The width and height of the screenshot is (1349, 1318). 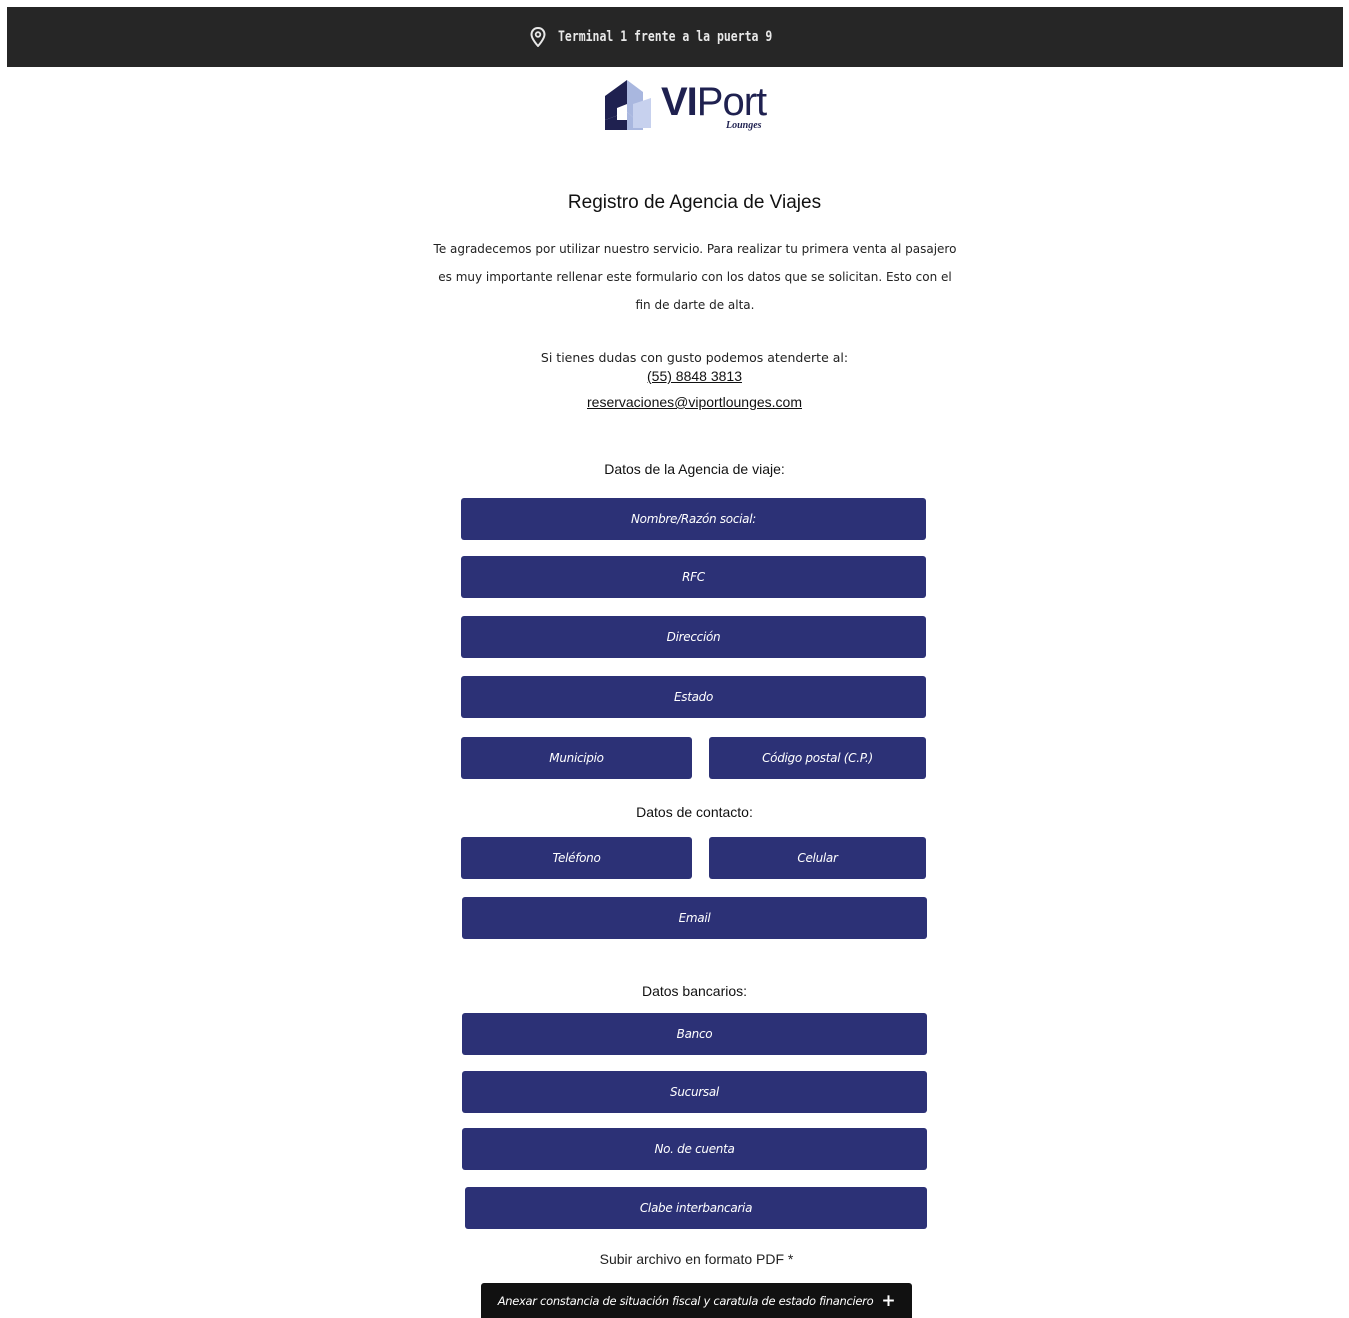 What do you see at coordinates (817, 858) in the screenshot?
I see `celular-field: Celular` at bounding box center [817, 858].